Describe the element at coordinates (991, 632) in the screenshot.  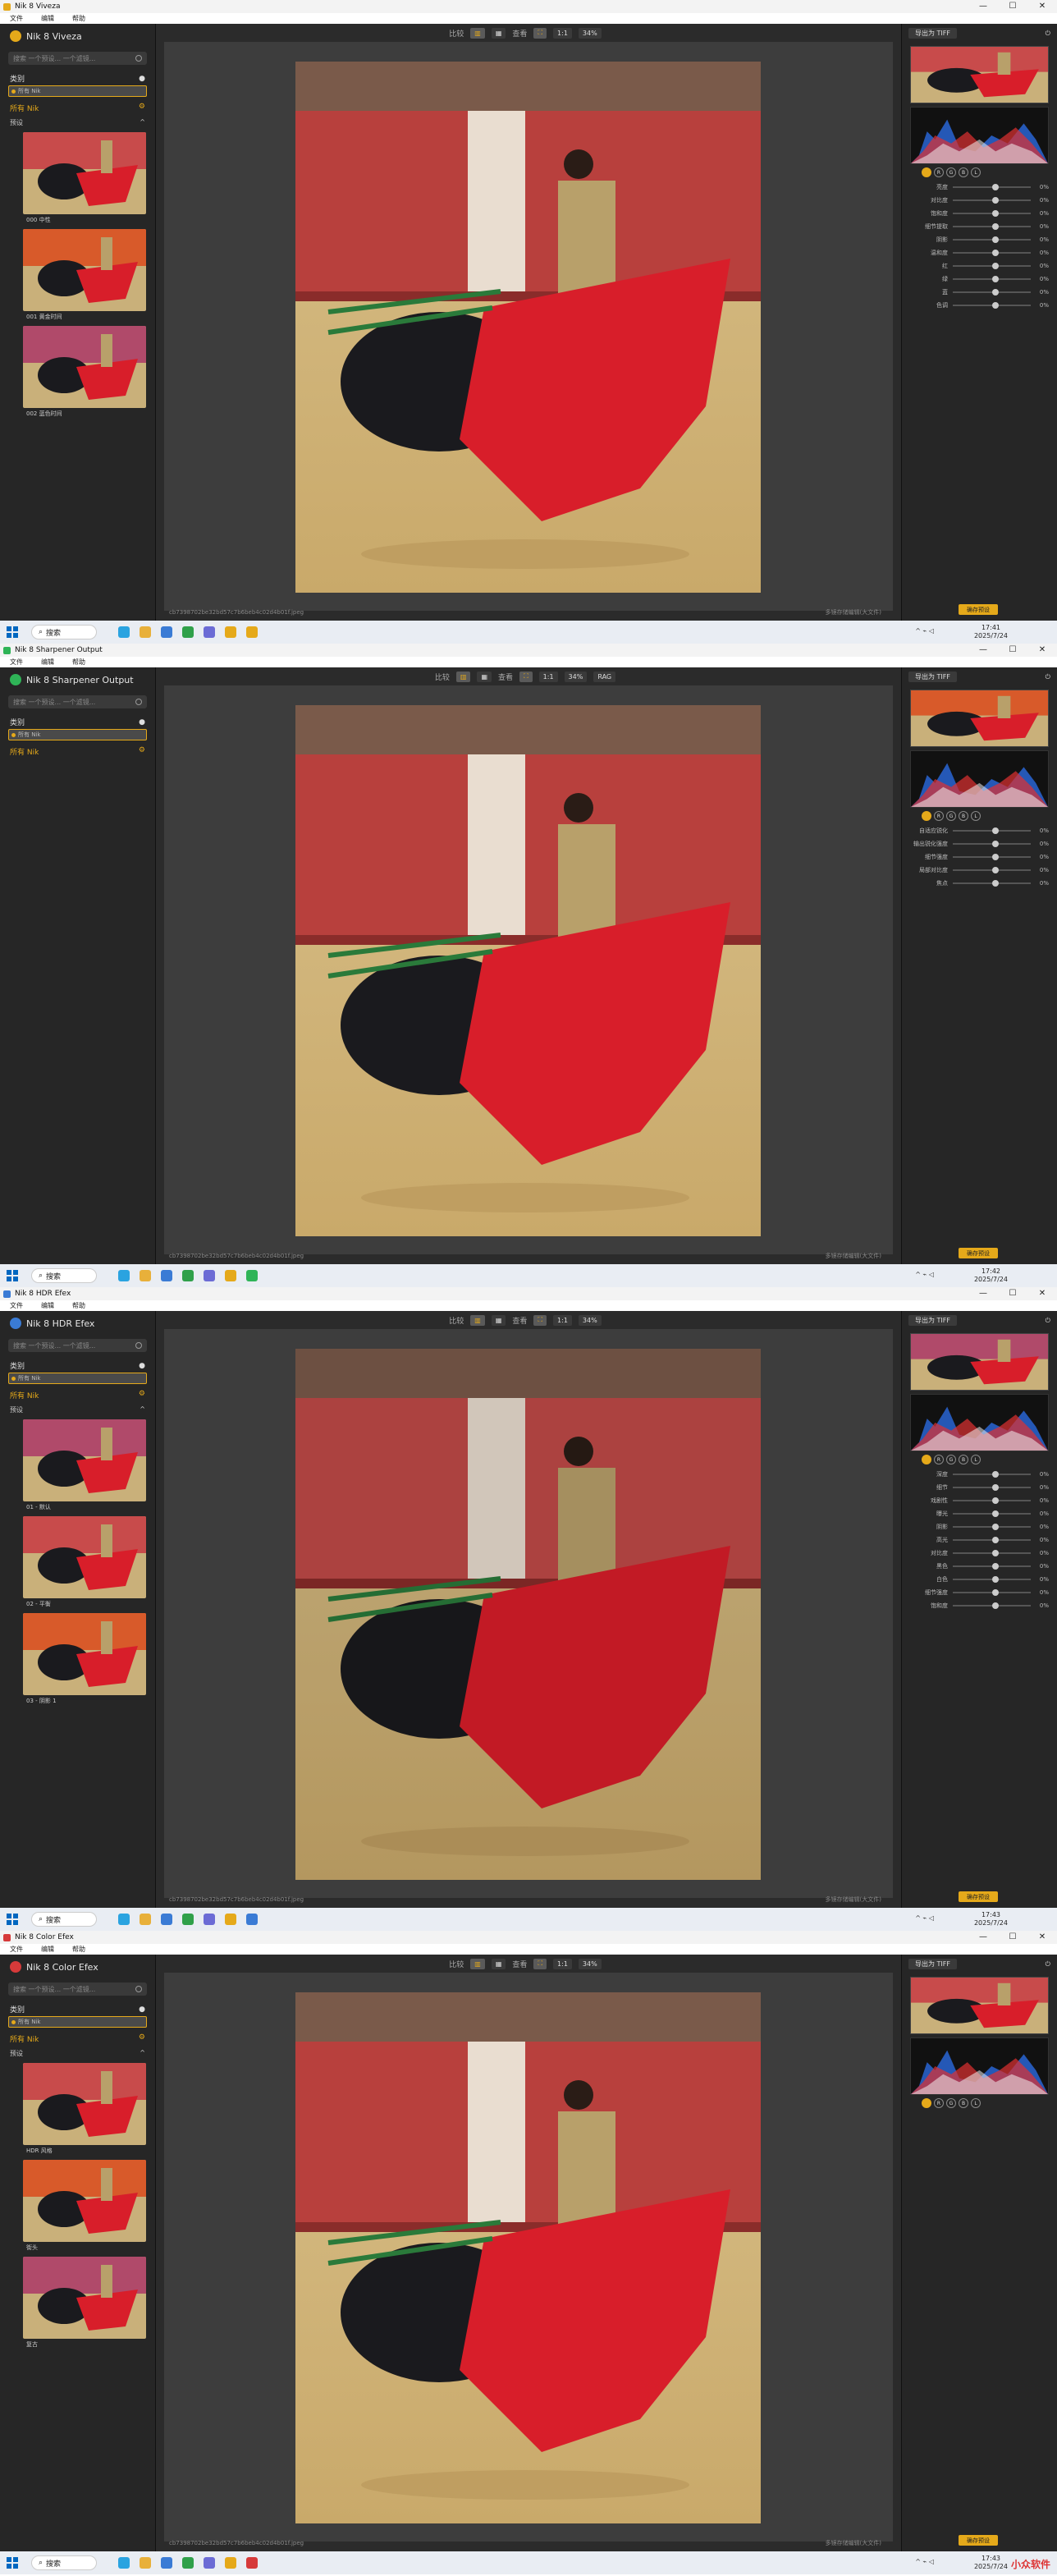
I see `clock: 17:41 2025/7/24` at that location.